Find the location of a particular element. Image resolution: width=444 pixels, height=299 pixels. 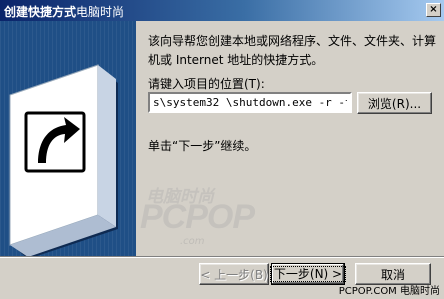

next-button: 下一步(N) > is located at coordinates (308, 274).